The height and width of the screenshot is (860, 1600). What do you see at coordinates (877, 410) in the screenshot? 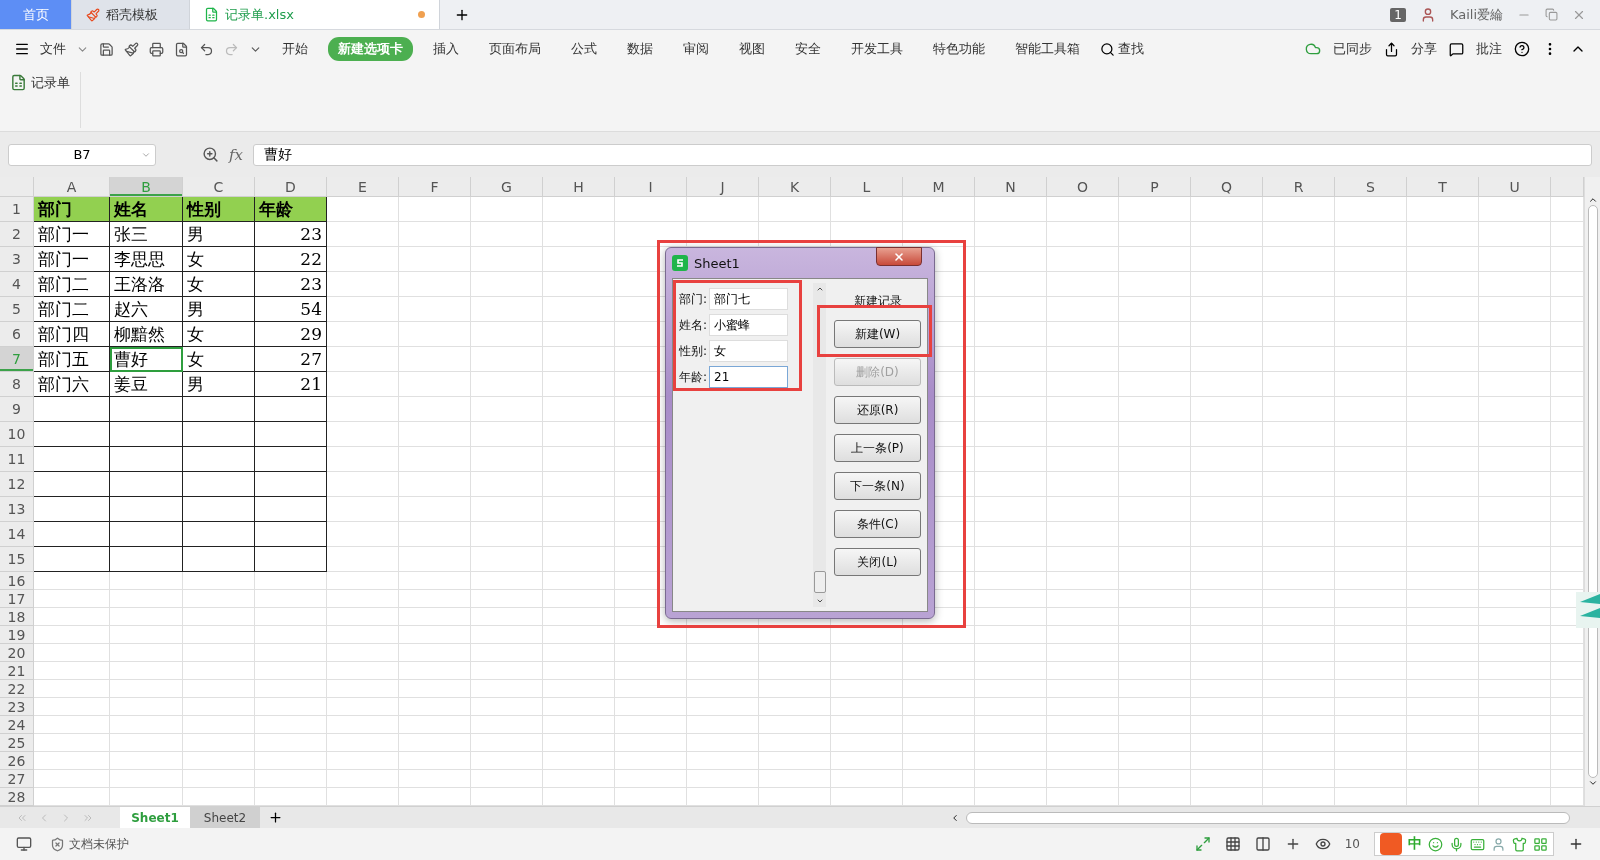
I see `dialog-button: 还原(R)` at bounding box center [877, 410].